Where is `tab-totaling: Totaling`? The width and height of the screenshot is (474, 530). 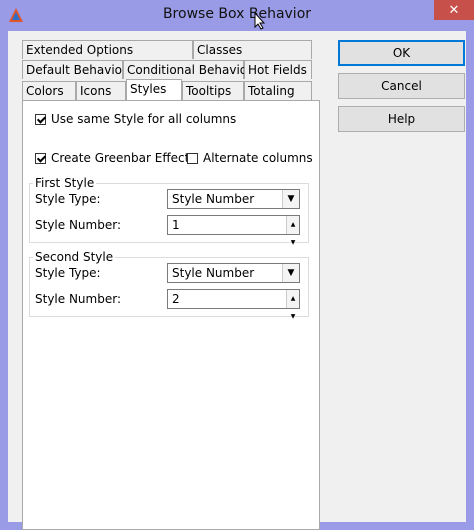 tab-totaling: Totaling is located at coordinates (278, 90).